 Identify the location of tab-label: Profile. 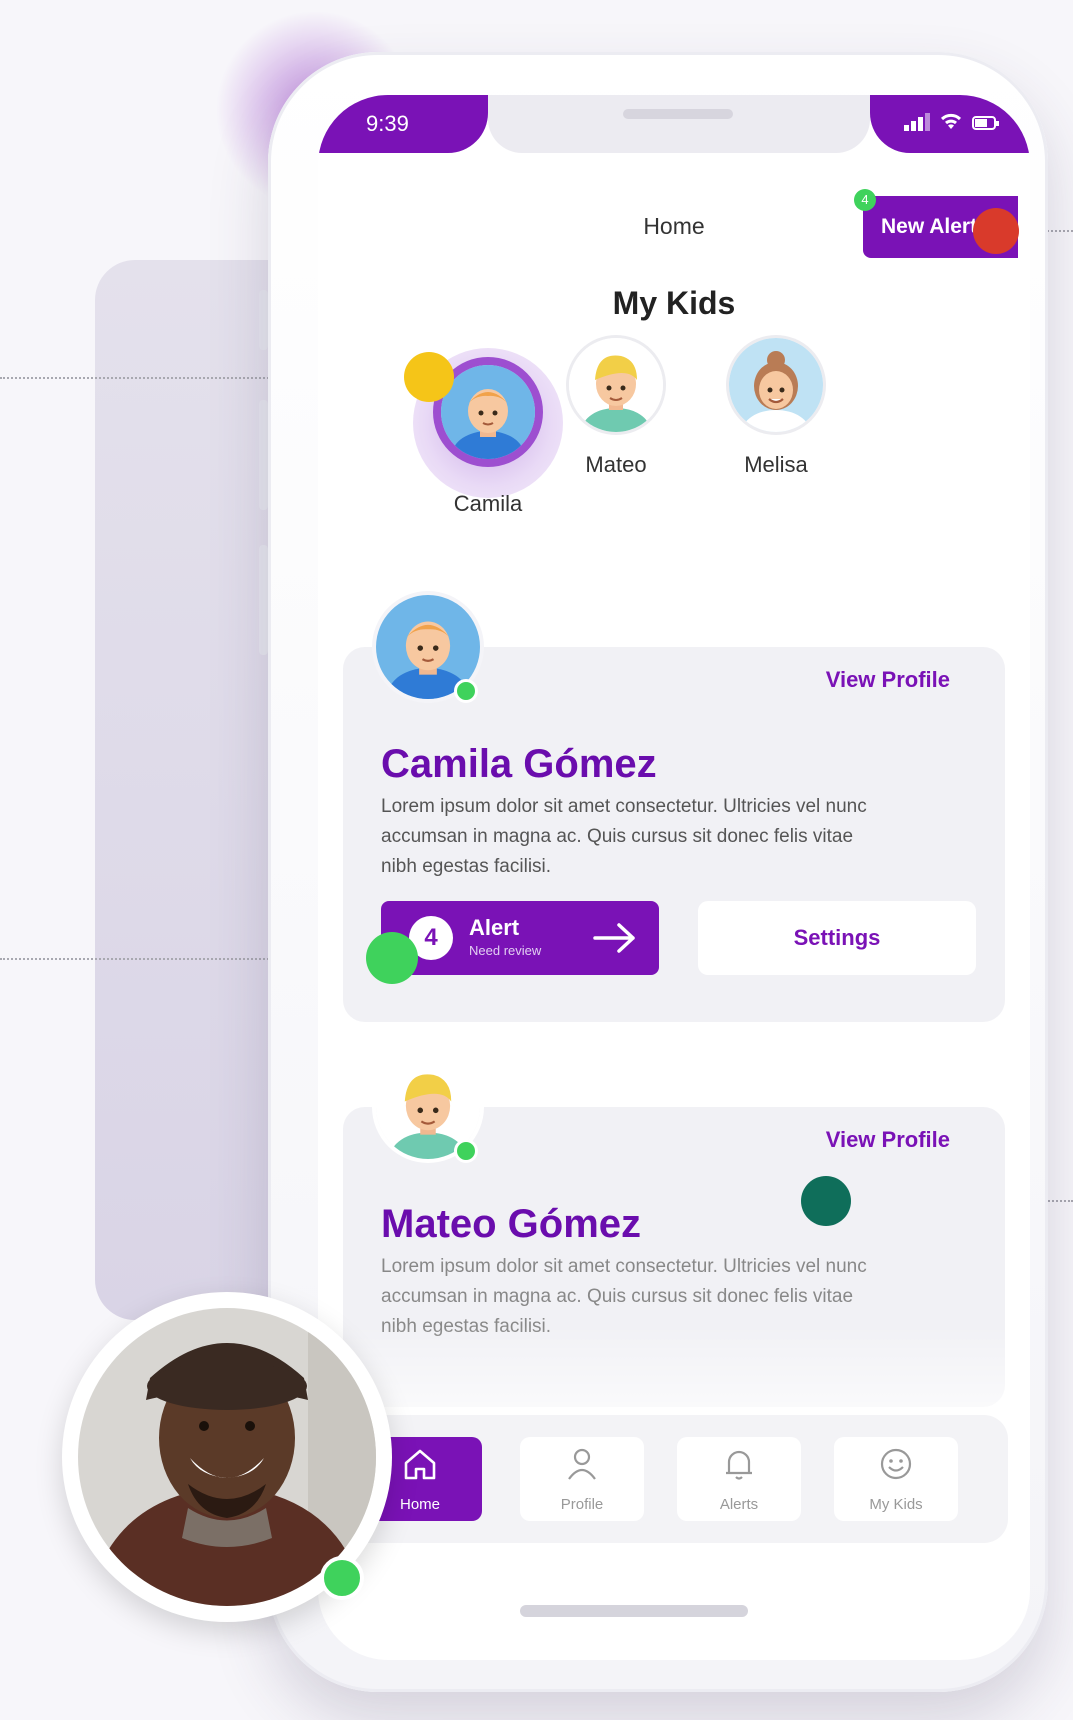
(582, 1504).